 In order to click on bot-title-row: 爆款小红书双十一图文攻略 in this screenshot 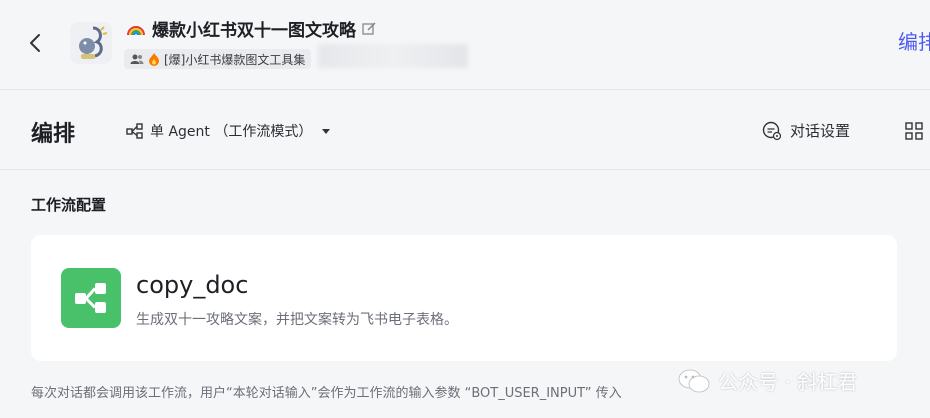, I will do `click(252, 28)`.